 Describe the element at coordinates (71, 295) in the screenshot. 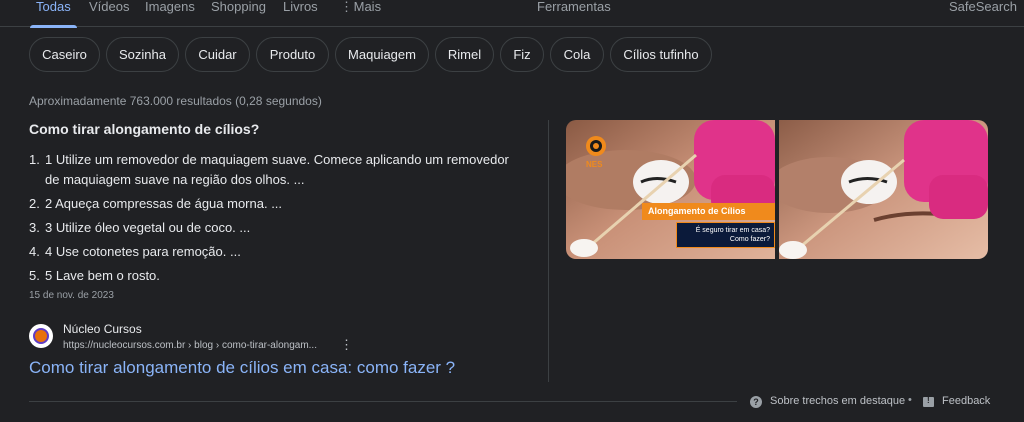

I see `snippet-date: 15 de nov. de 2023` at that location.